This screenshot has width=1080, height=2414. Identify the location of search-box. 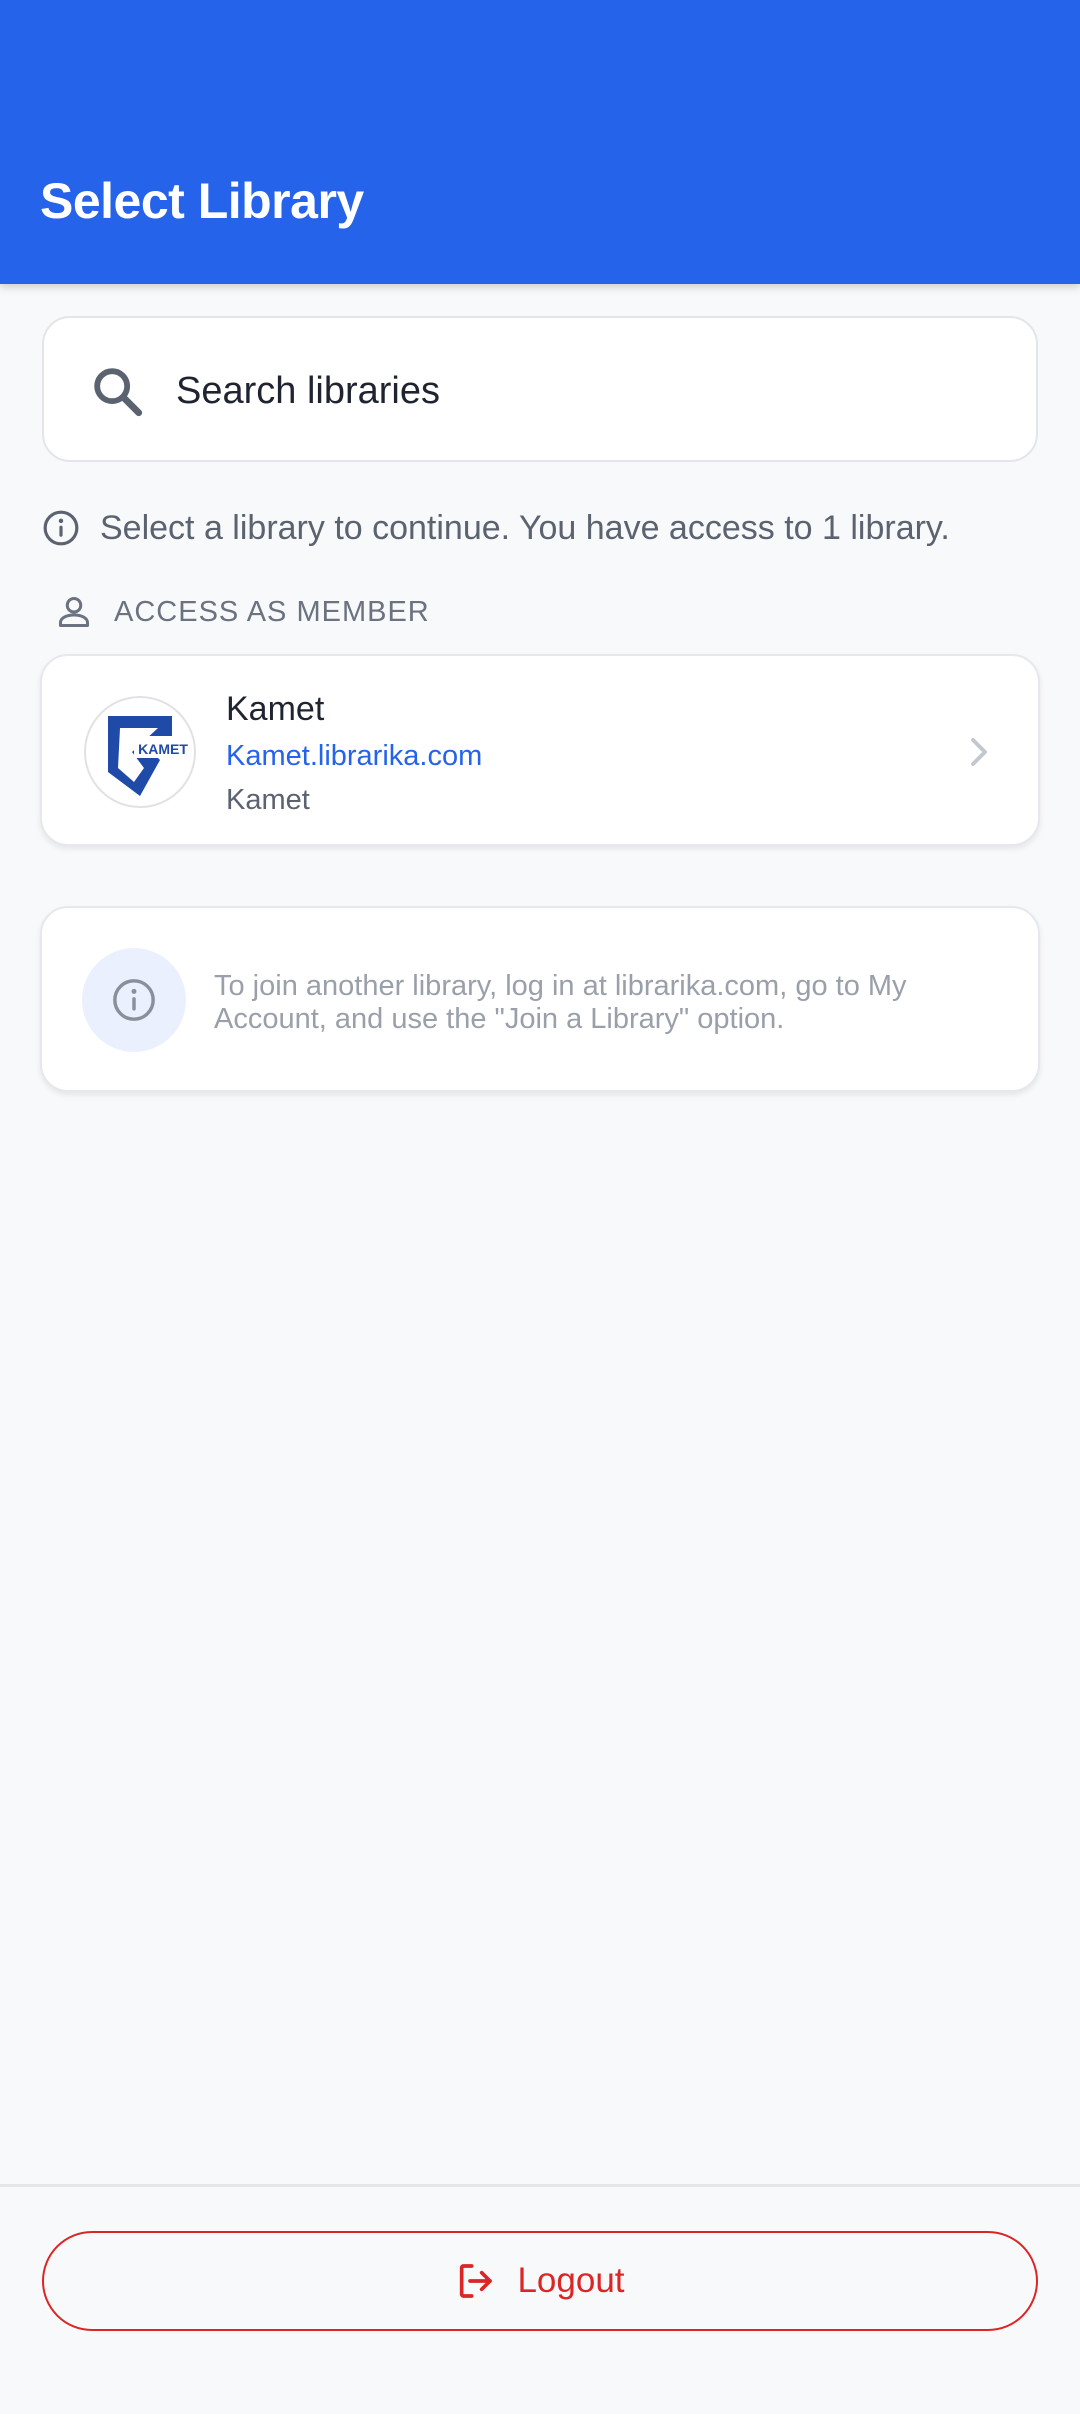
(540, 389).